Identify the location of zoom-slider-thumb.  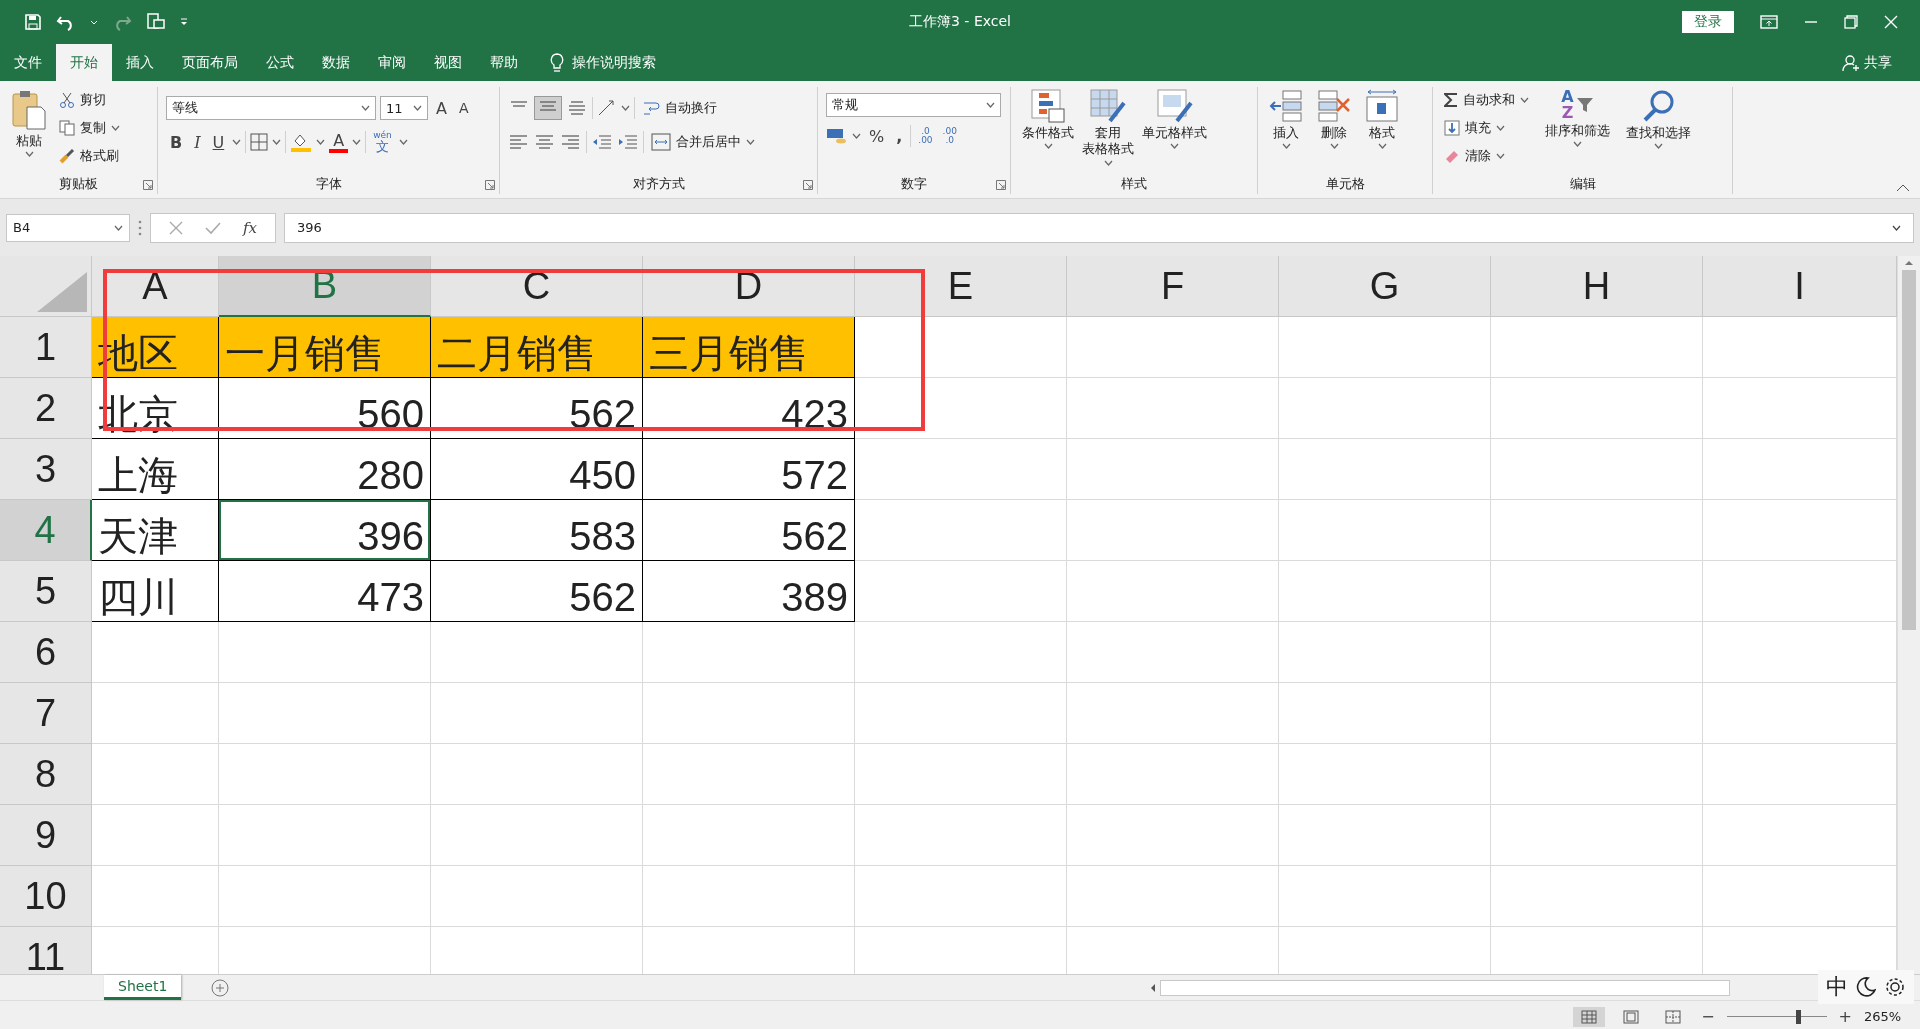
(1799, 1016).